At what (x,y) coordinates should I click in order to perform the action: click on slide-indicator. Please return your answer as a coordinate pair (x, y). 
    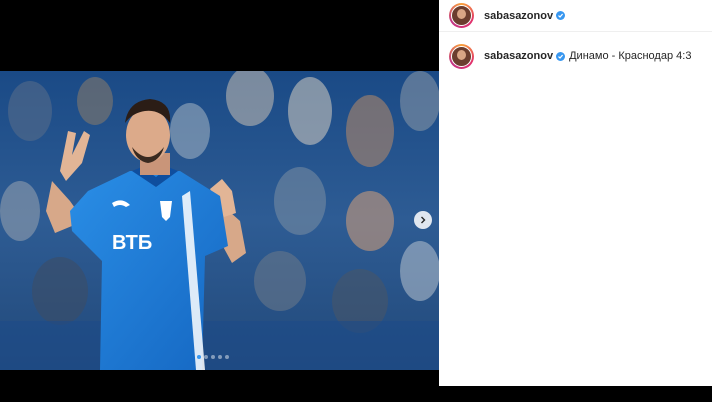
    Looking at the image, I should click on (213, 357).